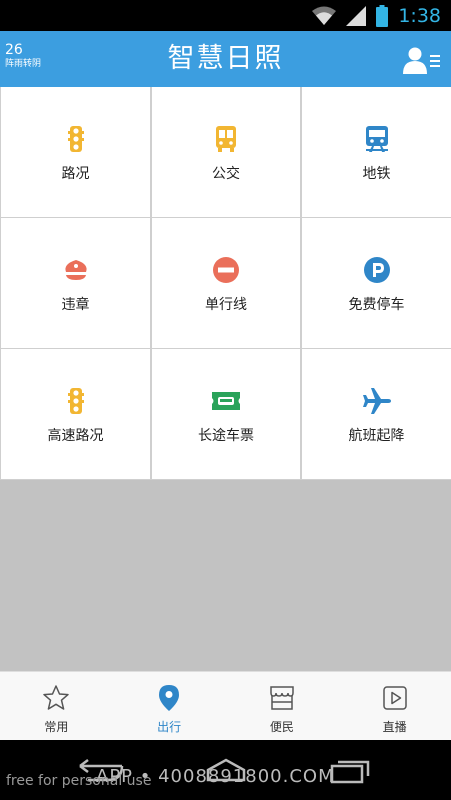  I want to click on star-icon, so click(56, 698).